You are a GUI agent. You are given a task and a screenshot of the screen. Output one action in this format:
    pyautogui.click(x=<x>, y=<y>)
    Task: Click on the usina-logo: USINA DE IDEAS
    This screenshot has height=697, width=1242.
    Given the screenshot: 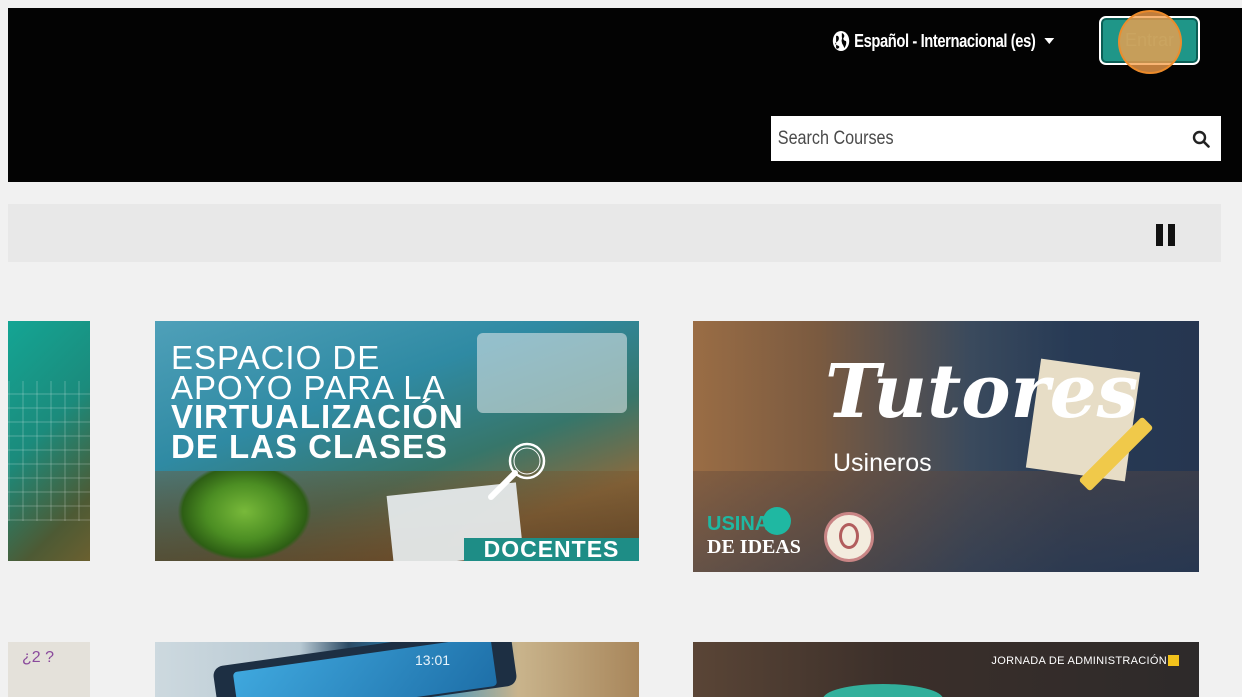 What is the action you would take?
    pyautogui.click(x=762, y=535)
    